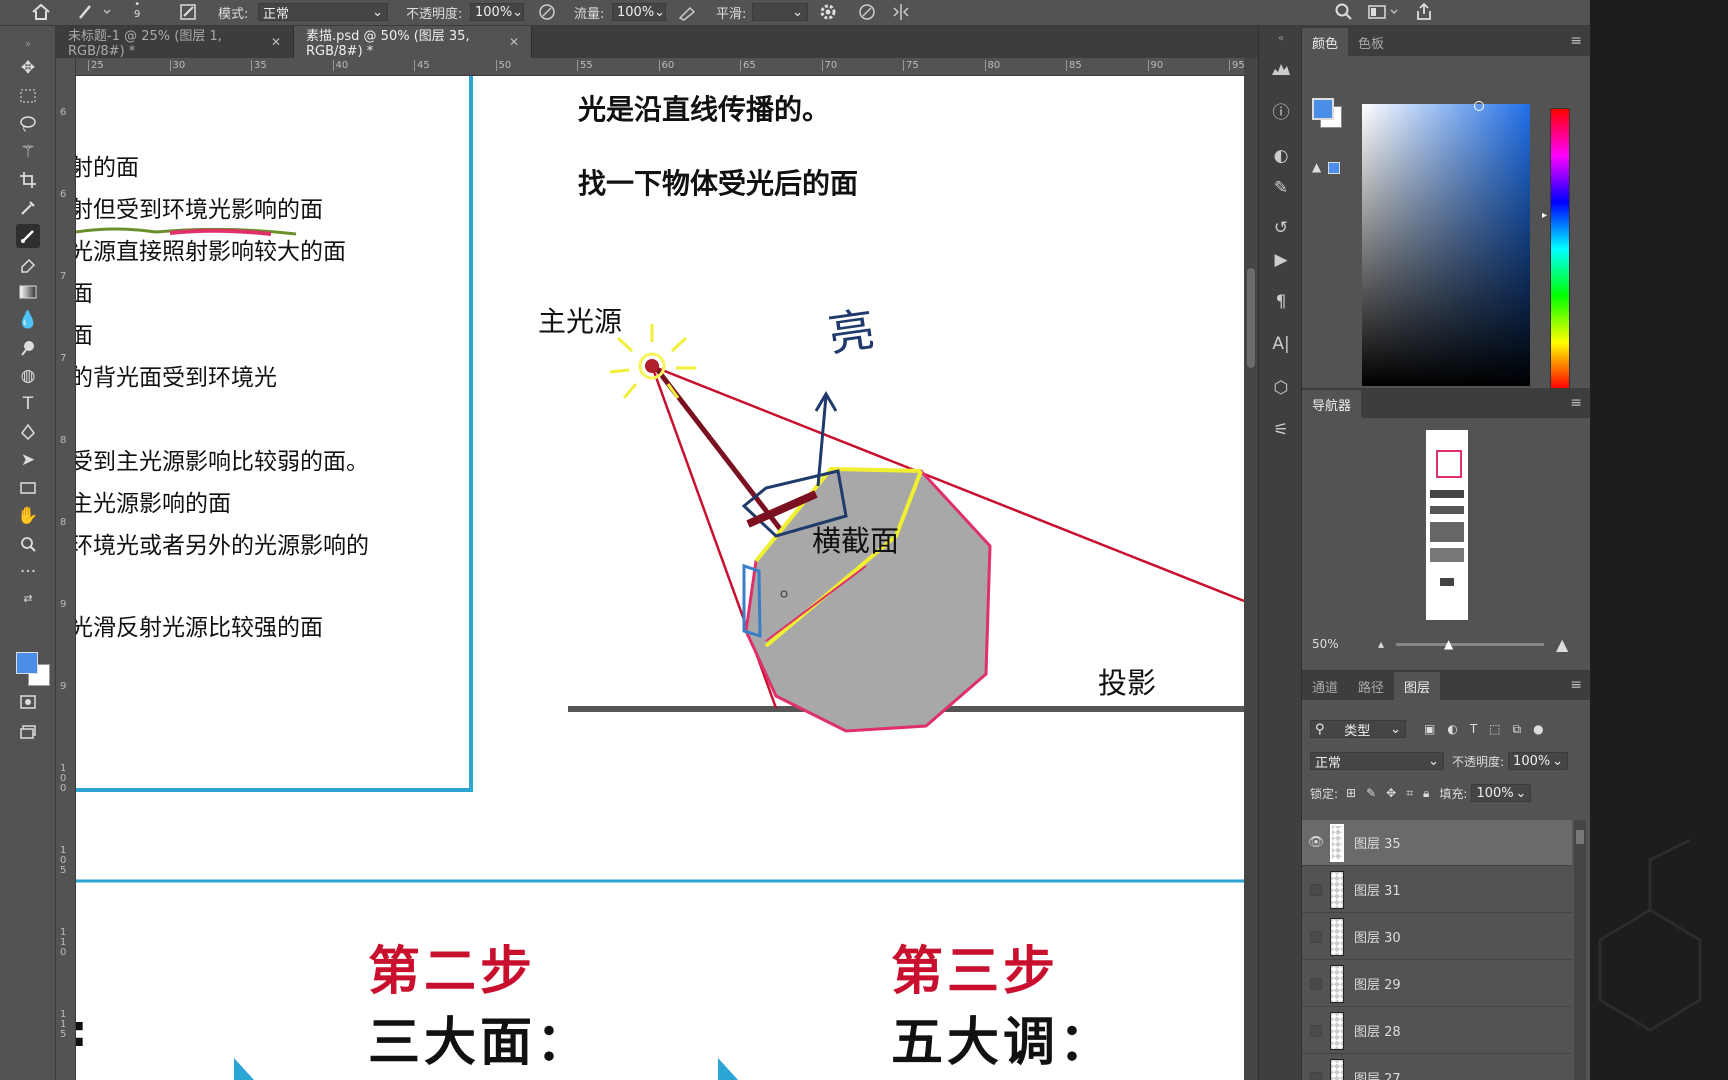 This screenshot has height=1080, width=1728. I want to click on hue-slider, so click(1560, 249).